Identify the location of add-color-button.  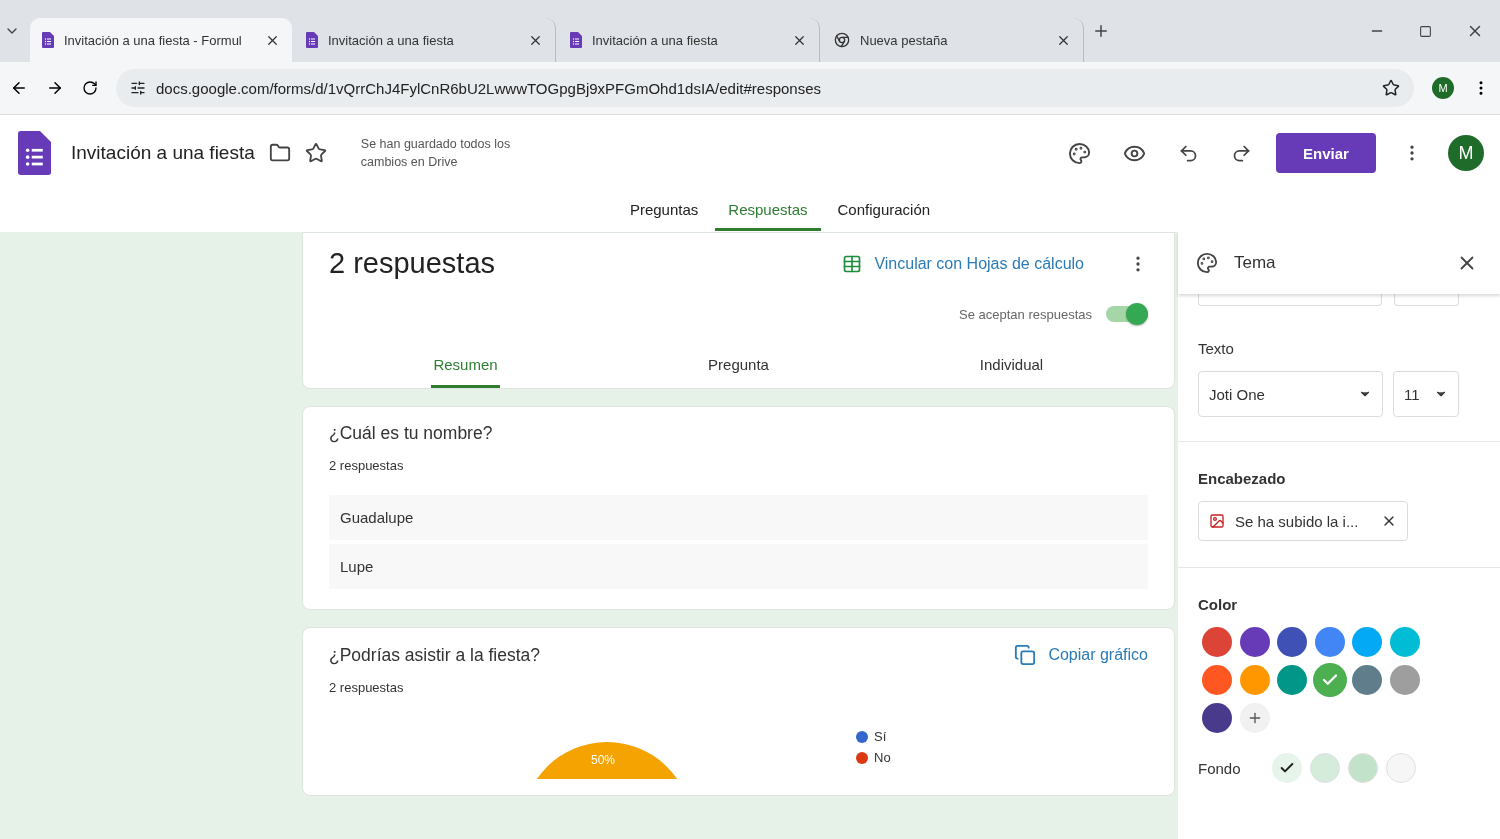
(1254, 718).